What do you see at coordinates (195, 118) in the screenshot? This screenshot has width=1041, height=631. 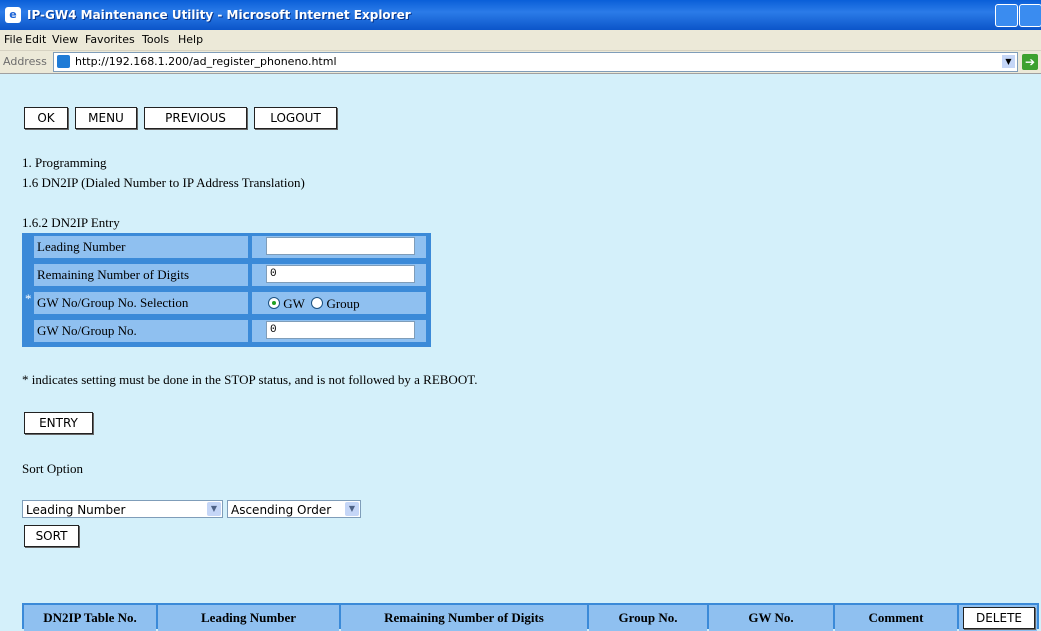 I see `previous-button: PREVIOUS` at bounding box center [195, 118].